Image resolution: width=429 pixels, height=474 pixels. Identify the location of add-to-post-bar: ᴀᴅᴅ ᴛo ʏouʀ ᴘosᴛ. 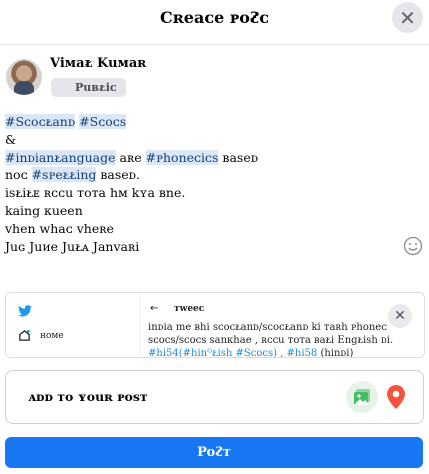
(214, 397).